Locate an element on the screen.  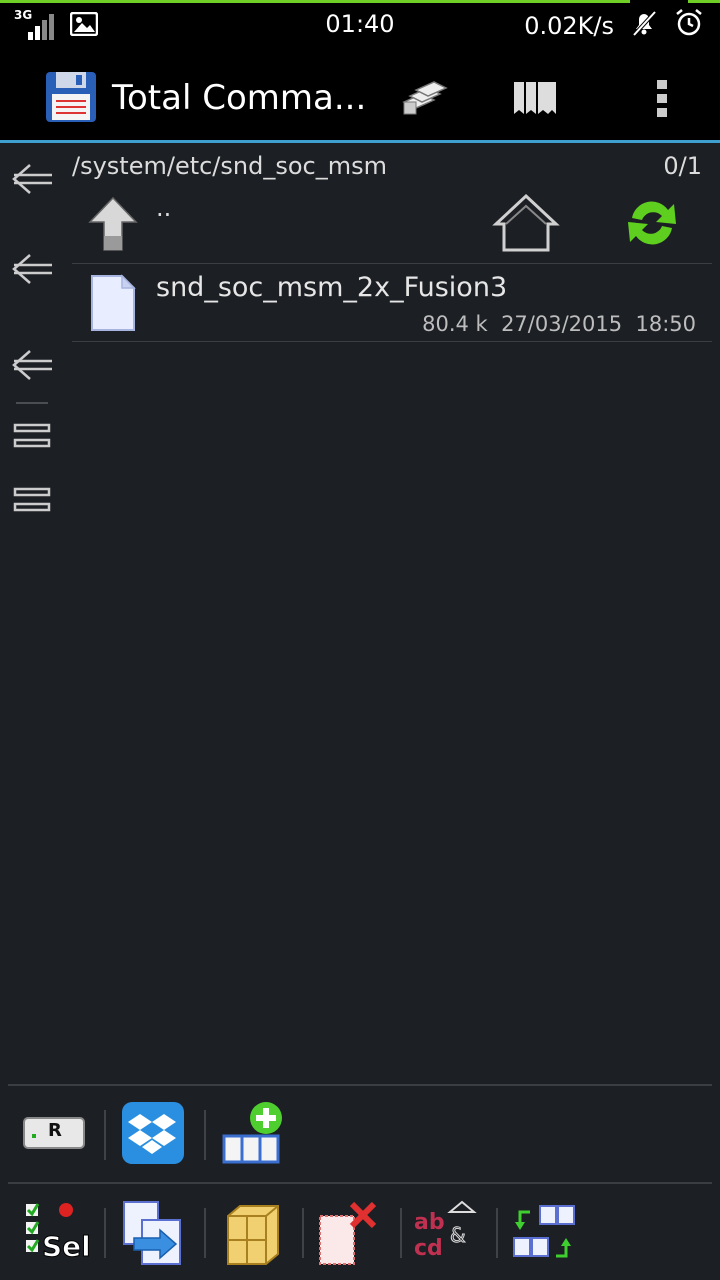
file-icon is located at coordinates (113, 305).